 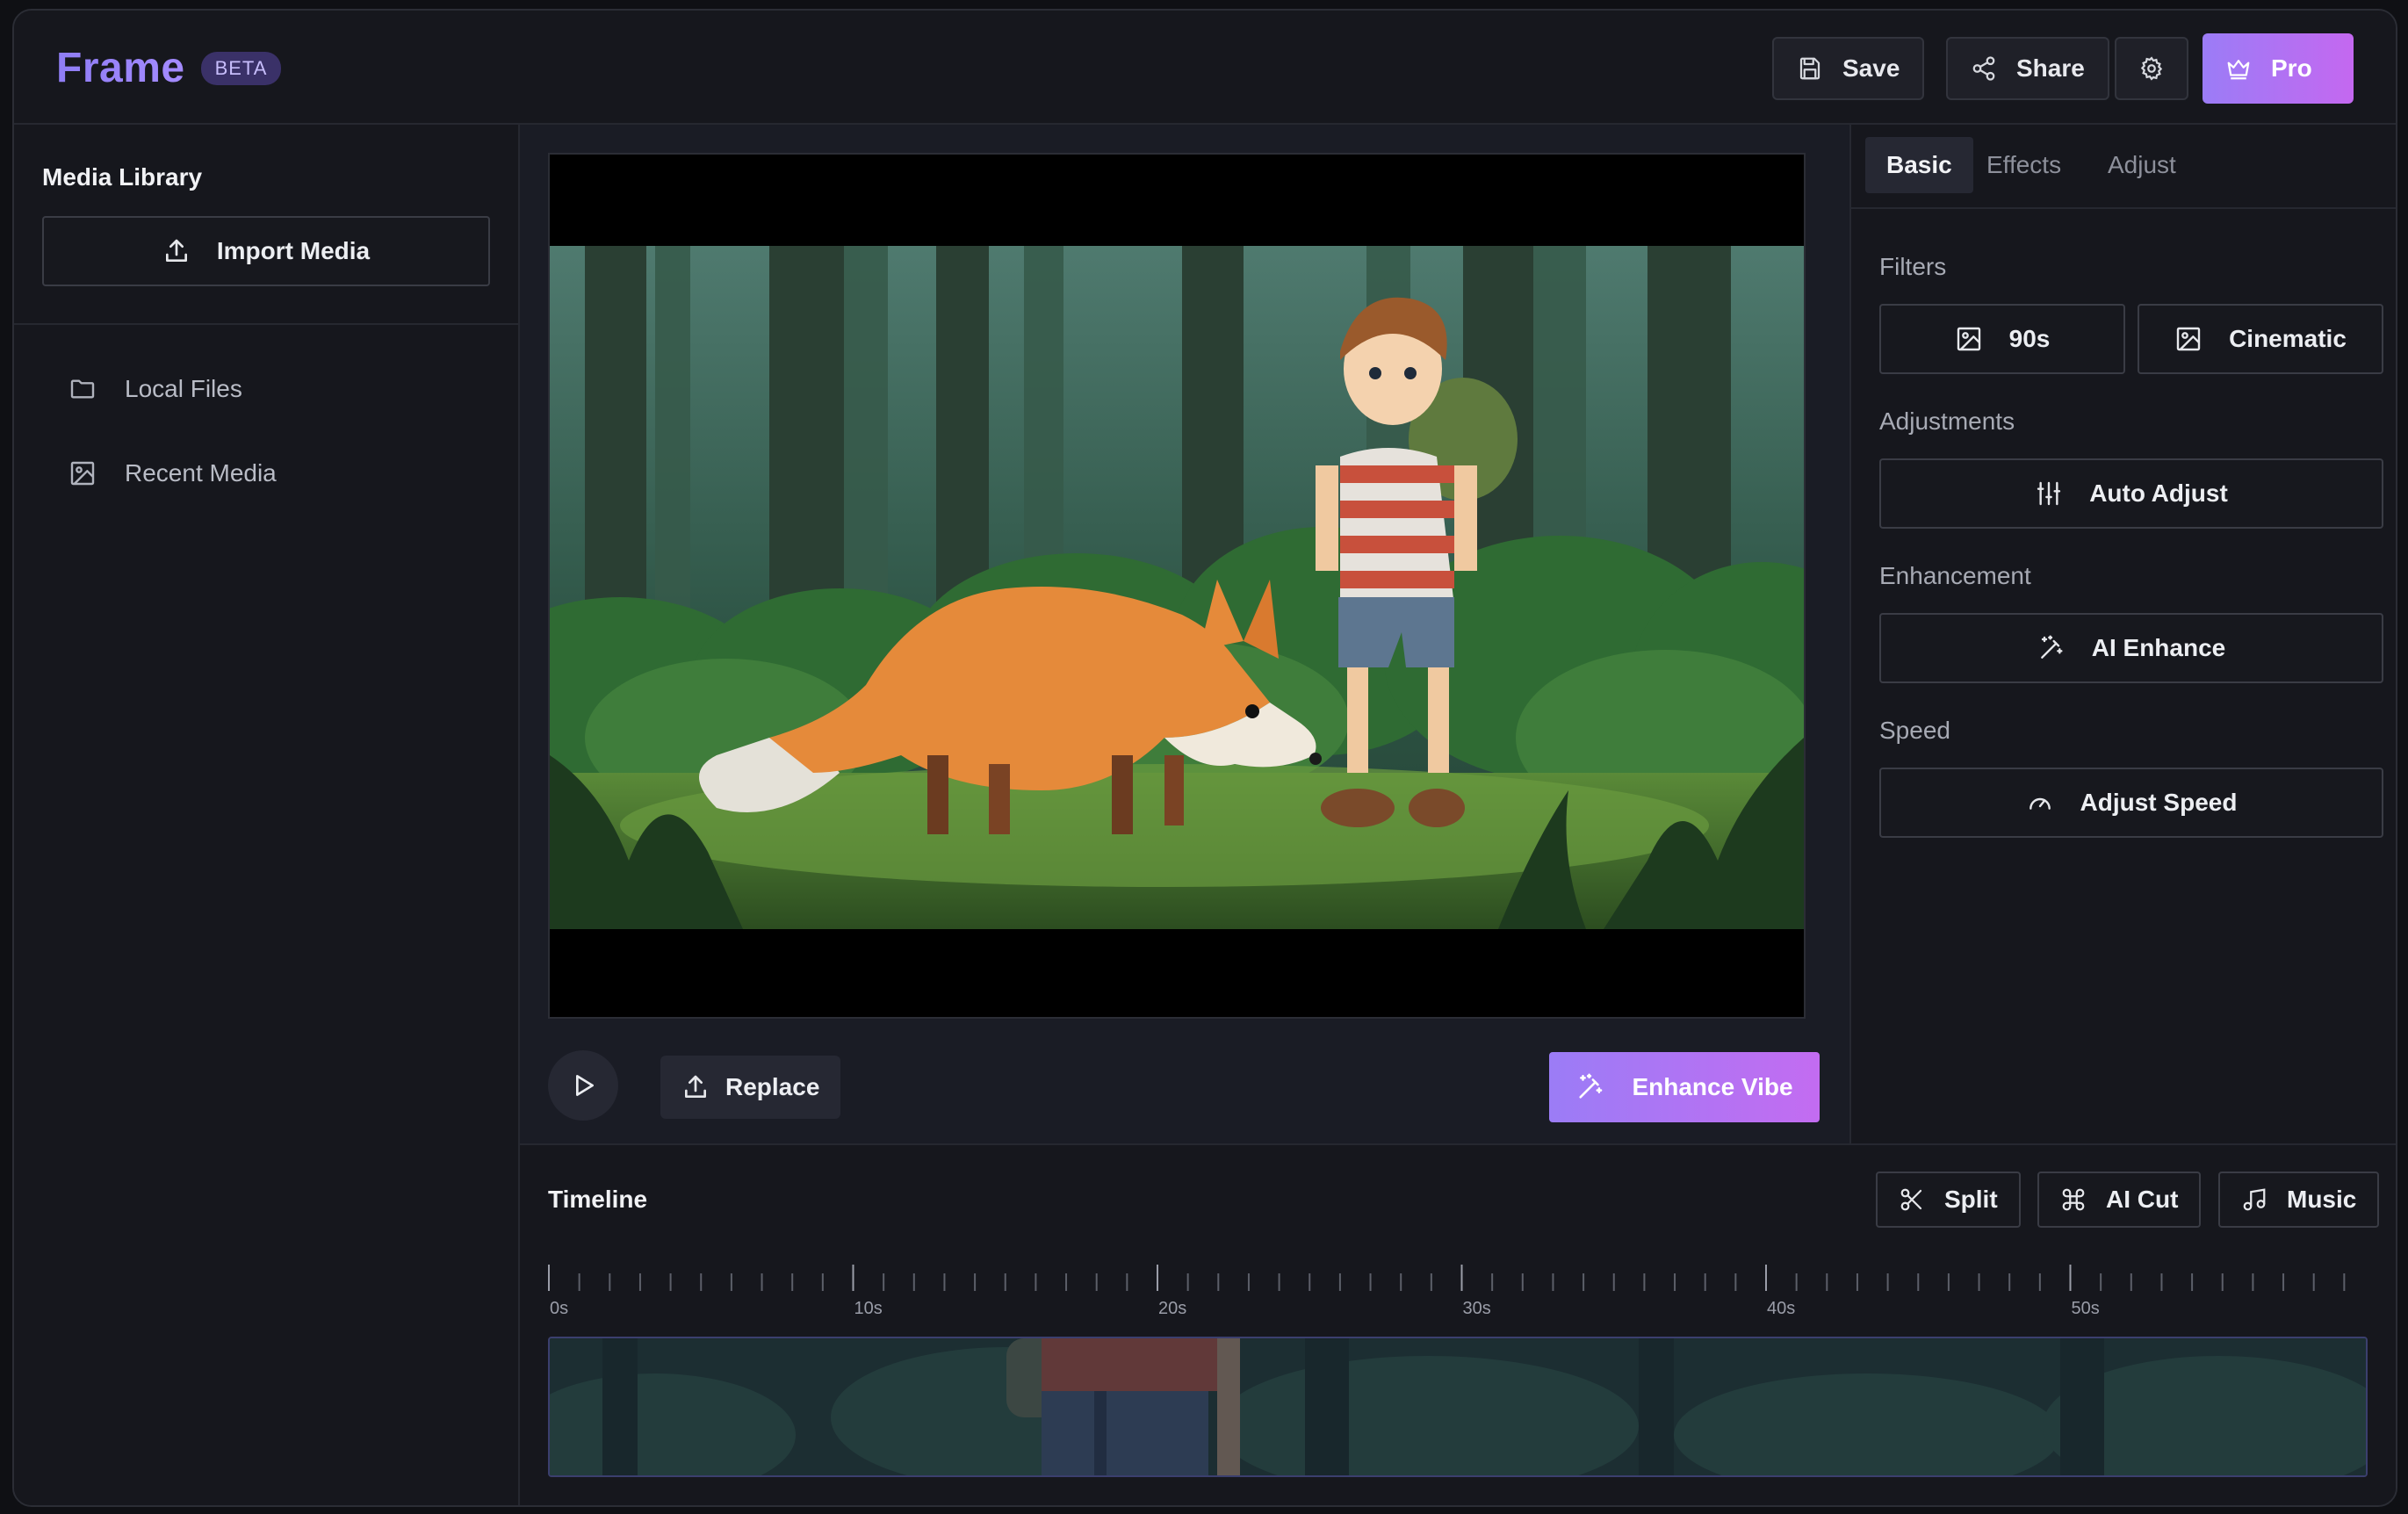 What do you see at coordinates (2142, 1199) in the screenshot?
I see `ai-cut-label: AI Cut` at bounding box center [2142, 1199].